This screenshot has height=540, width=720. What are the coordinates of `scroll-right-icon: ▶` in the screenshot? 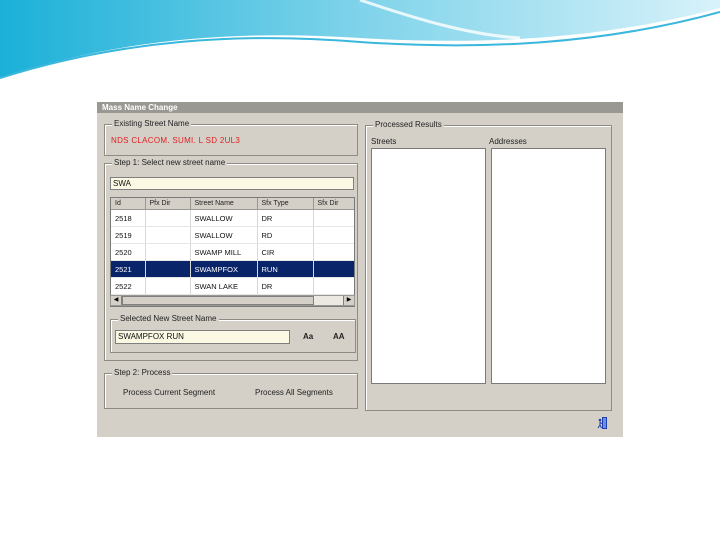 It's located at (348, 300).